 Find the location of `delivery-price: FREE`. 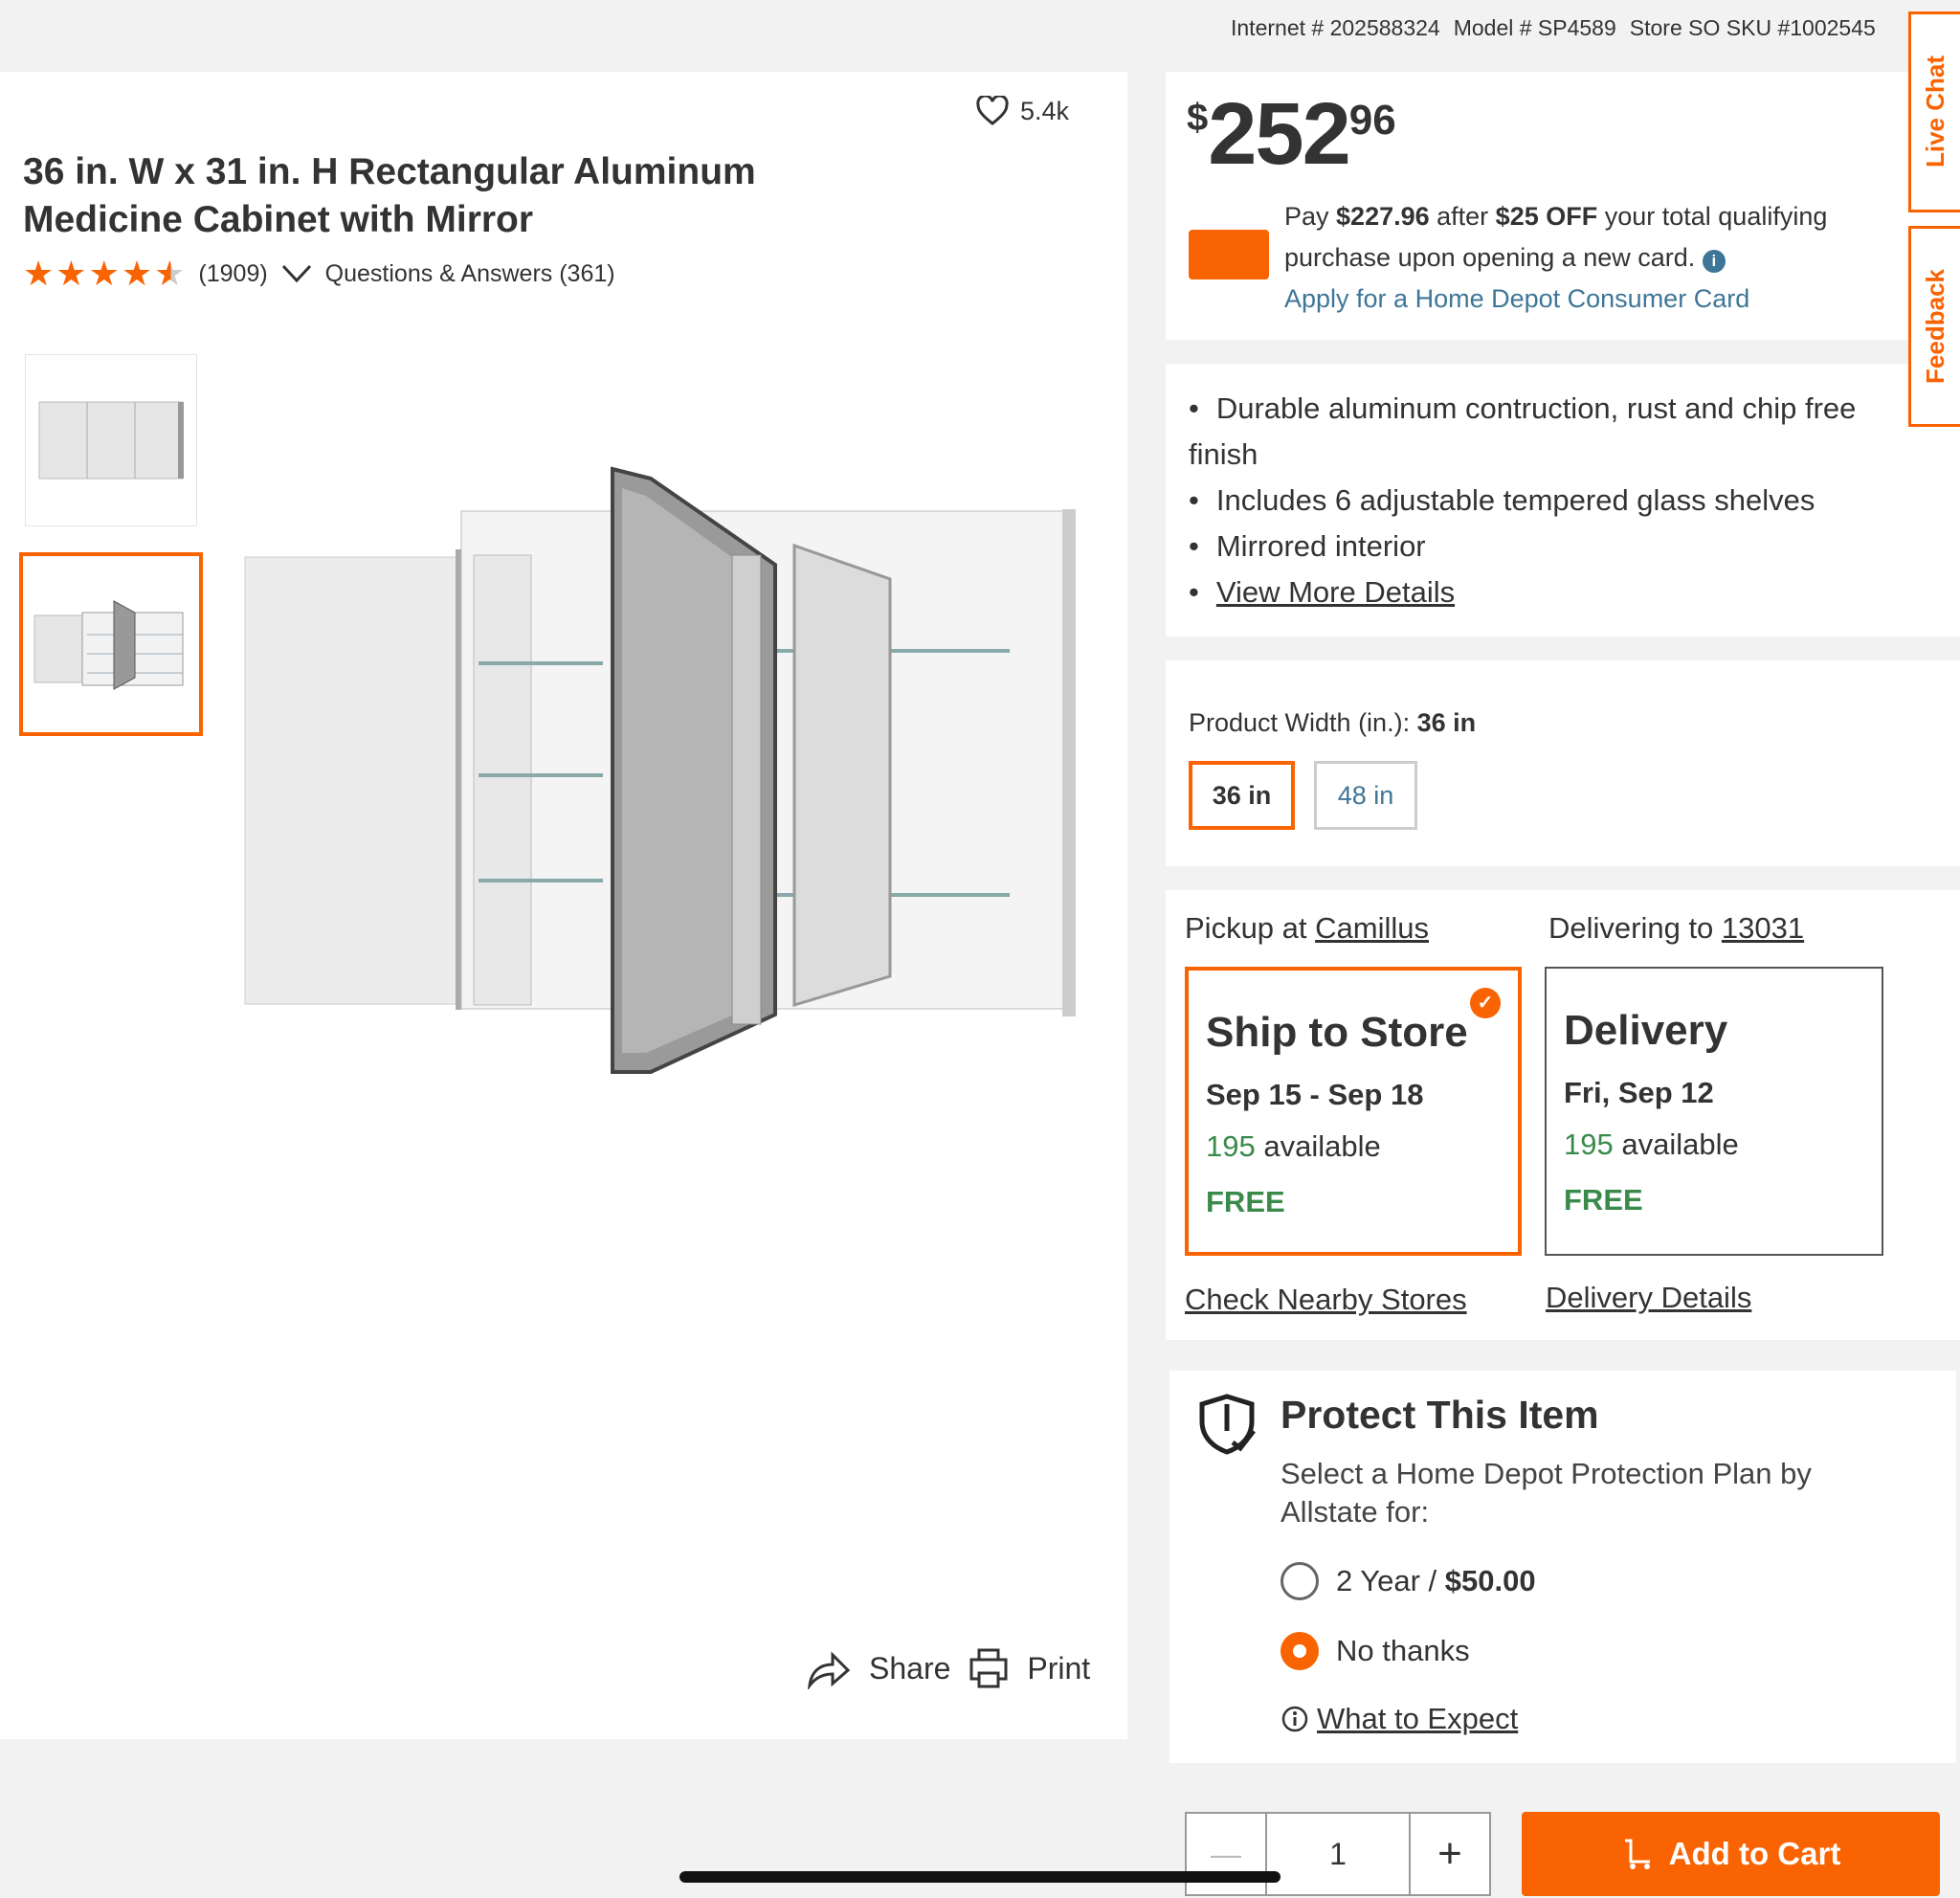

delivery-price: FREE is located at coordinates (1604, 1200).